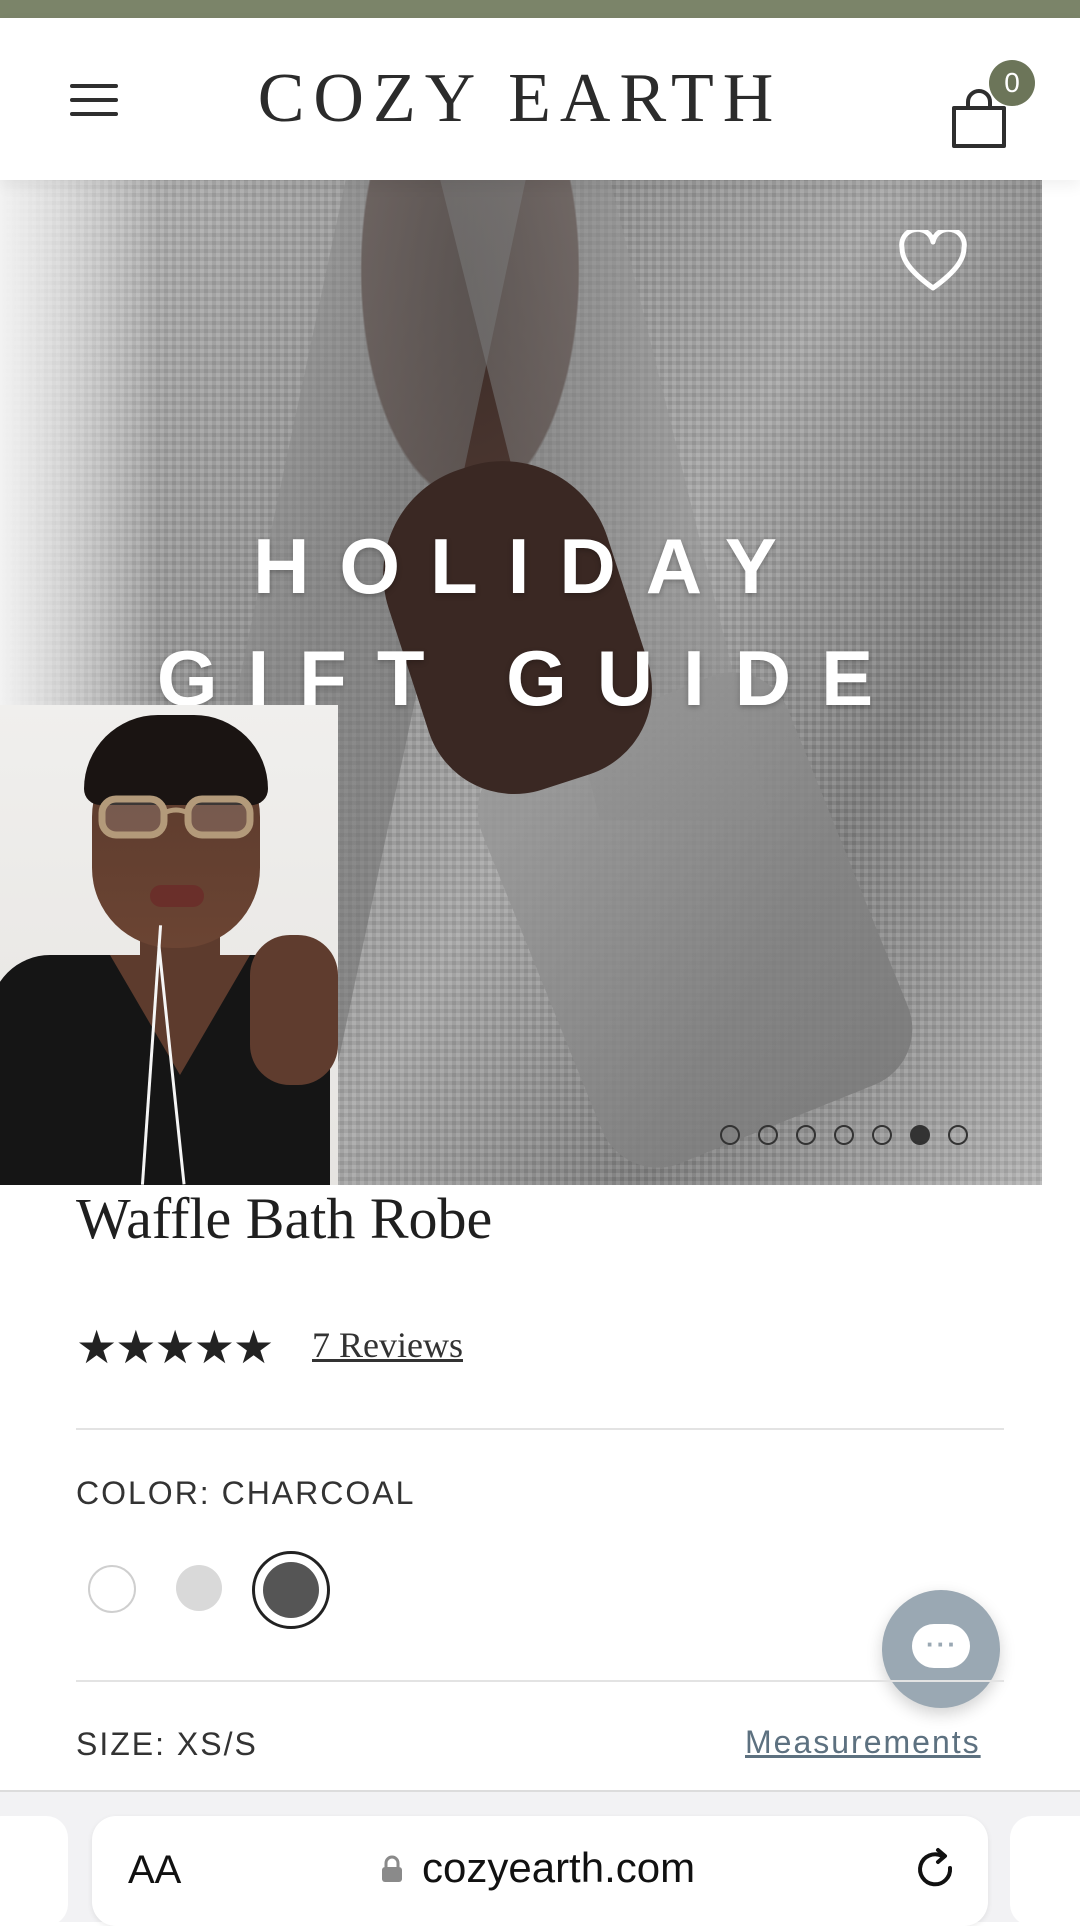 Image resolution: width=1080 pixels, height=1926 pixels. What do you see at coordinates (387, 1345) in the screenshot?
I see `reviews-link: 7 Reviews` at bounding box center [387, 1345].